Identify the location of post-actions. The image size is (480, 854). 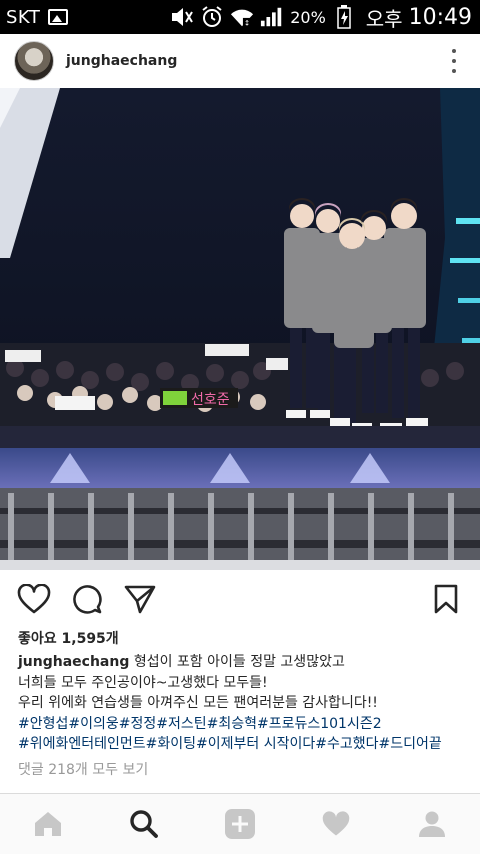
(240, 599).